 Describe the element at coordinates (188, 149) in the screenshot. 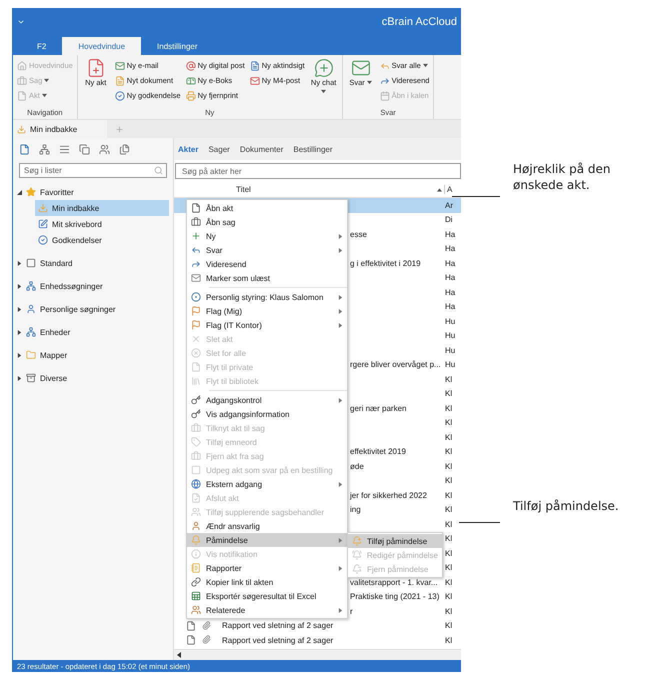

I see `list-tab: Akter` at that location.